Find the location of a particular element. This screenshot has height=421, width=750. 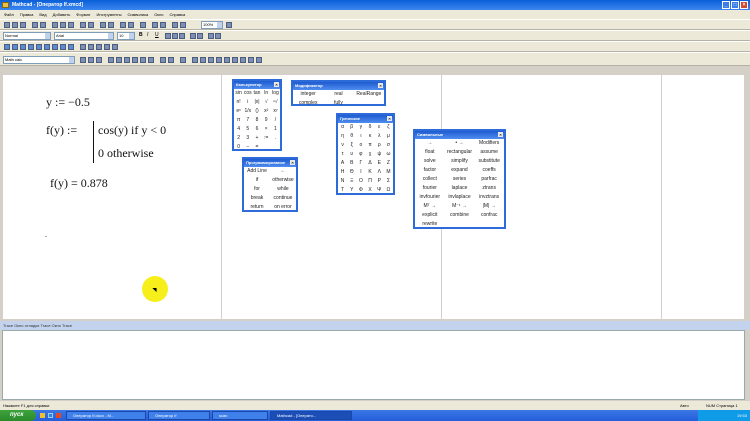

program-line-otherwise: 0 otherwise is located at coordinates (126, 153).